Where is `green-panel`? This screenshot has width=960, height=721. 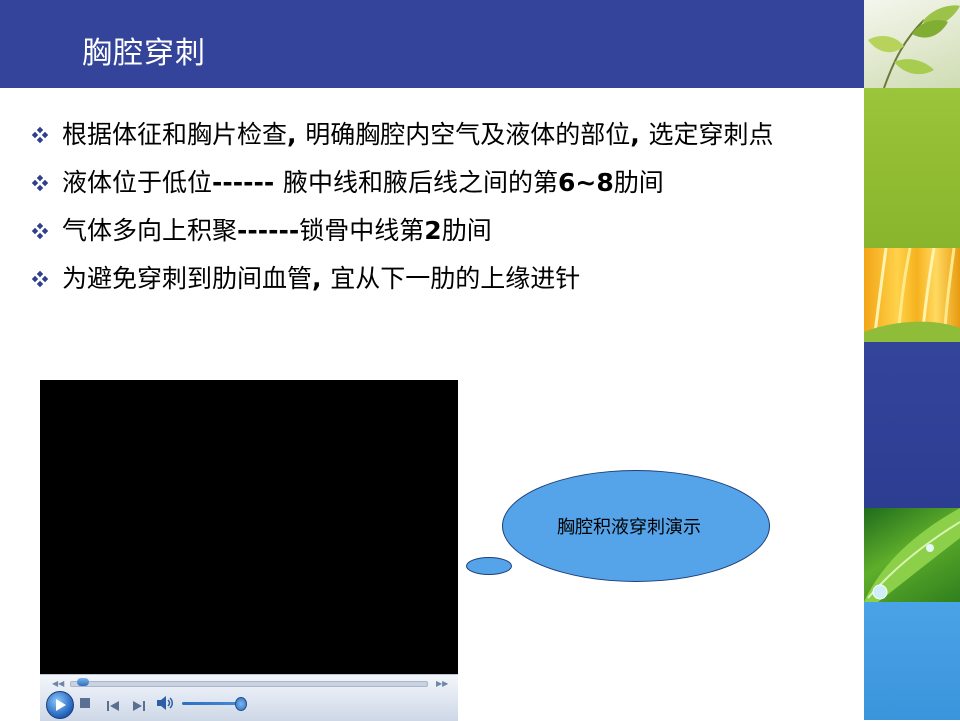 green-panel is located at coordinates (912, 168).